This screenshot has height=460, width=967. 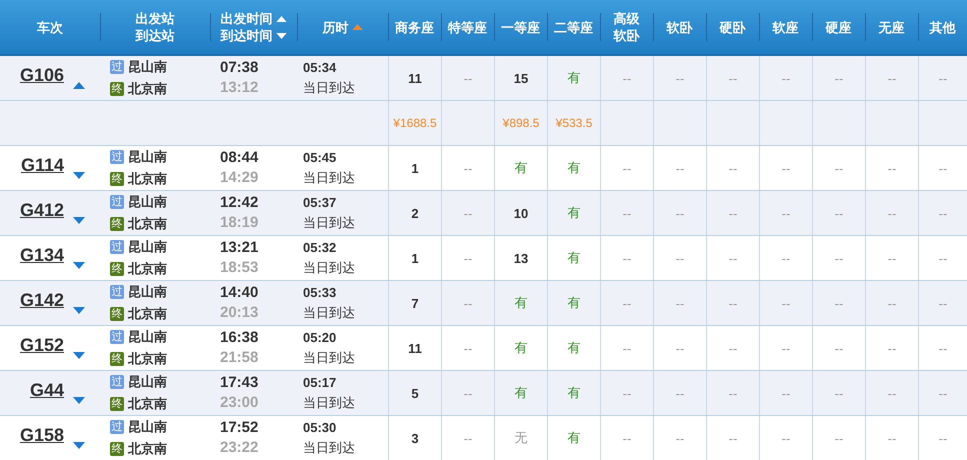 What do you see at coordinates (521, 123) in the screenshot?
I see `ticket-price: ¥898.5` at bounding box center [521, 123].